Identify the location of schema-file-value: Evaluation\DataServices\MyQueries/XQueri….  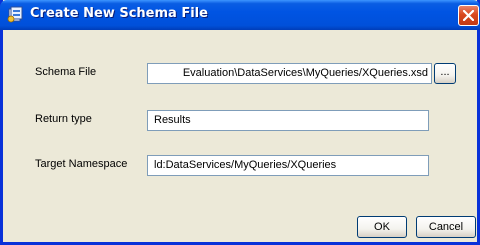
(305, 73).